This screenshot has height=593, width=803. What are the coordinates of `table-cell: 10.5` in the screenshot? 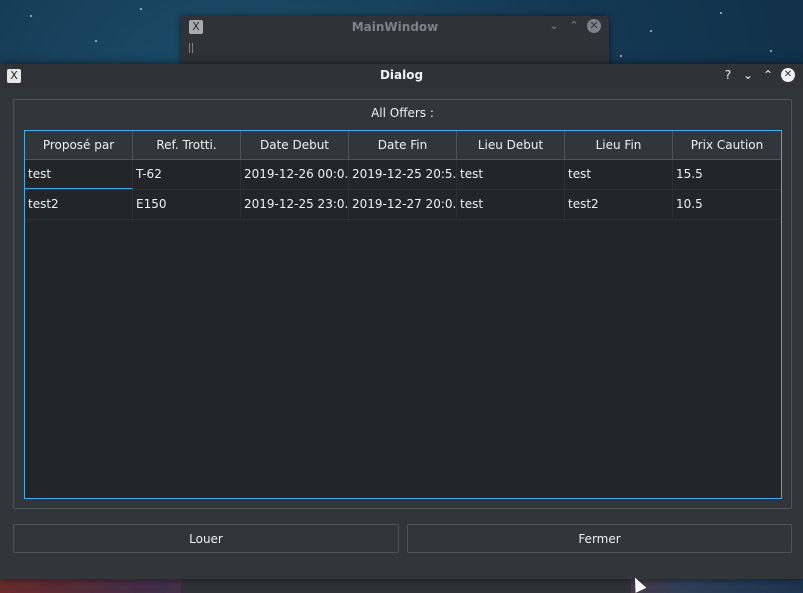 It's located at (727, 204).